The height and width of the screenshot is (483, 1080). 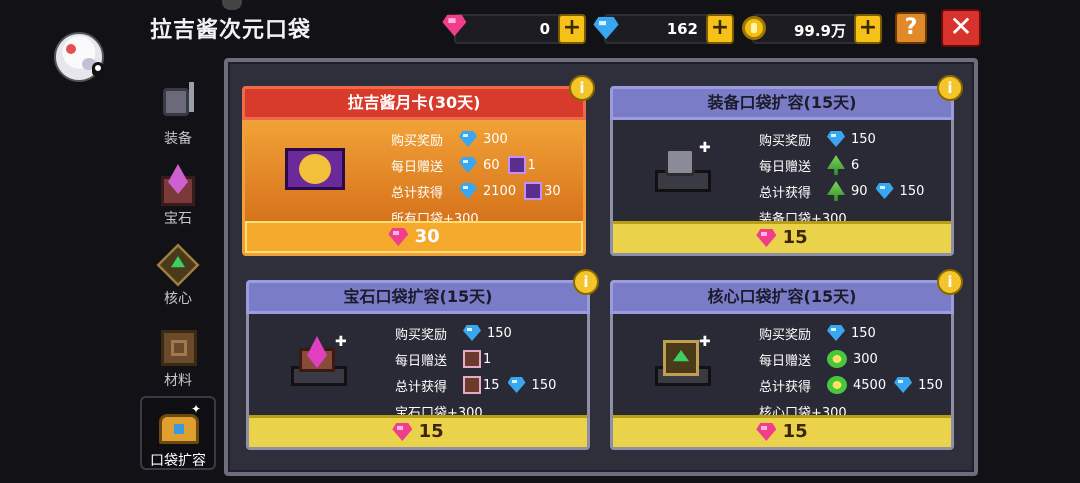 I want to click on pink-gem-value: 0, so click(x=544, y=29).